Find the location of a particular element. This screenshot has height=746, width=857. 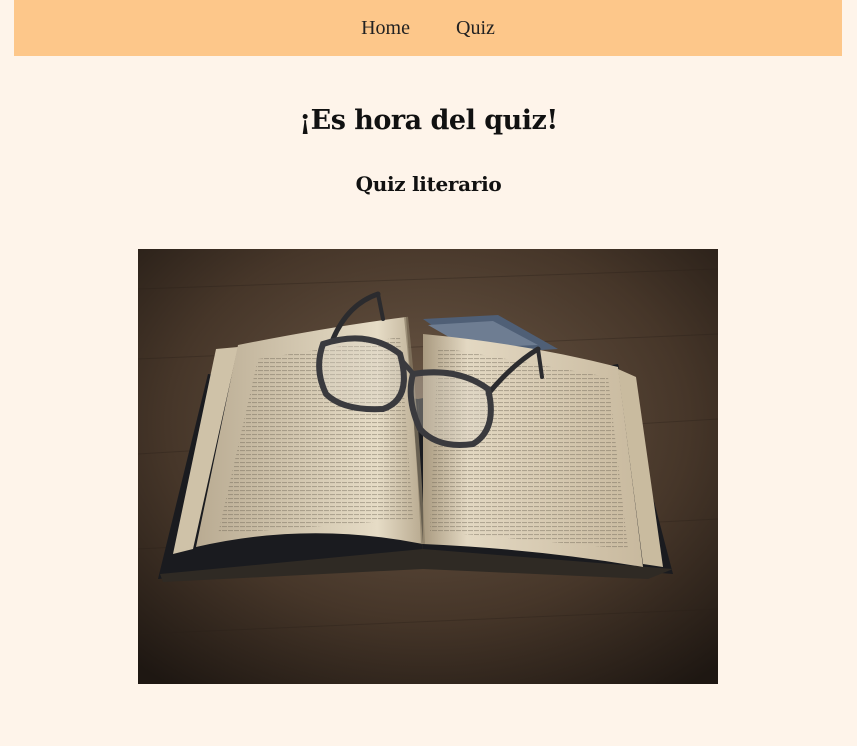

top-navbar: Home Quiz is located at coordinates (428, 28).